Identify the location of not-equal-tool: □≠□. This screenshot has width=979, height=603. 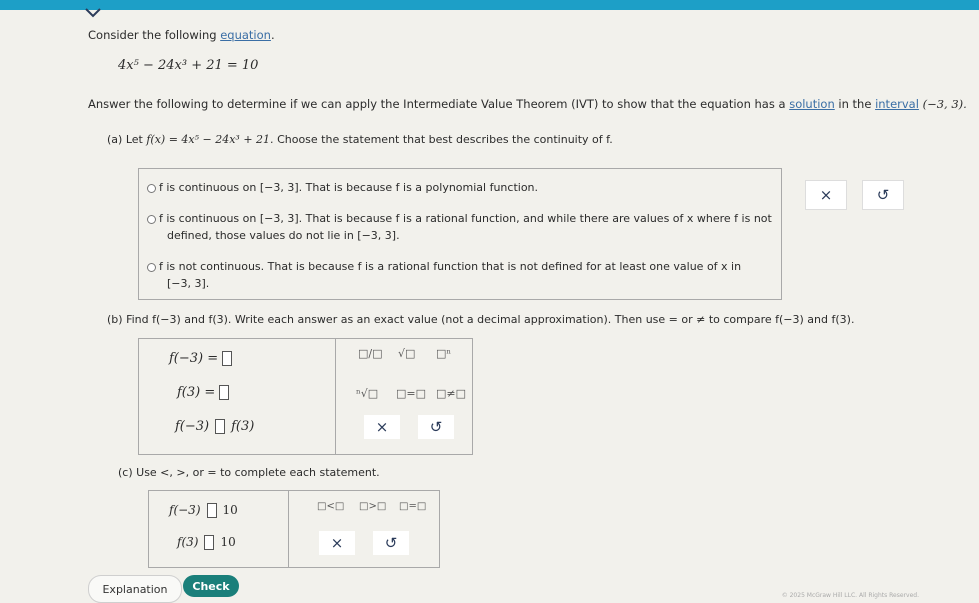
(451, 393).